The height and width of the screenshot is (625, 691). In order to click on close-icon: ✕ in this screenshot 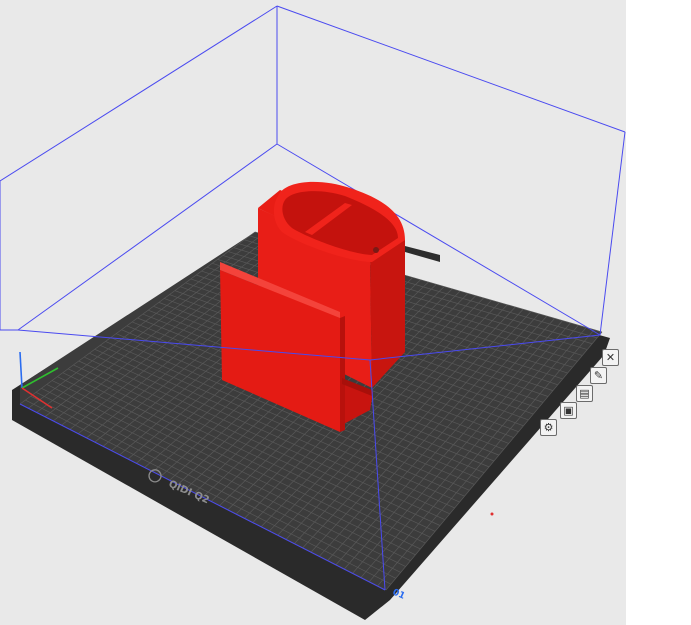, I will do `click(610, 357)`.